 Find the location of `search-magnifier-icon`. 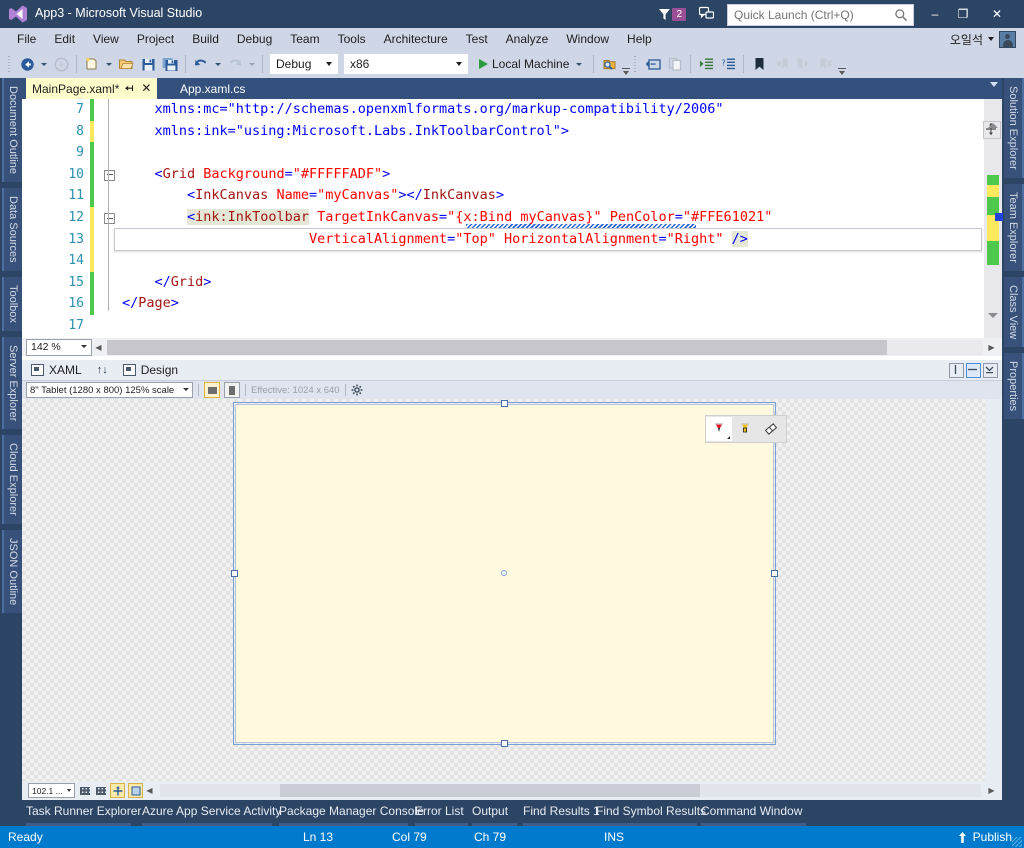

search-magnifier-icon is located at coordinates (901, 15).